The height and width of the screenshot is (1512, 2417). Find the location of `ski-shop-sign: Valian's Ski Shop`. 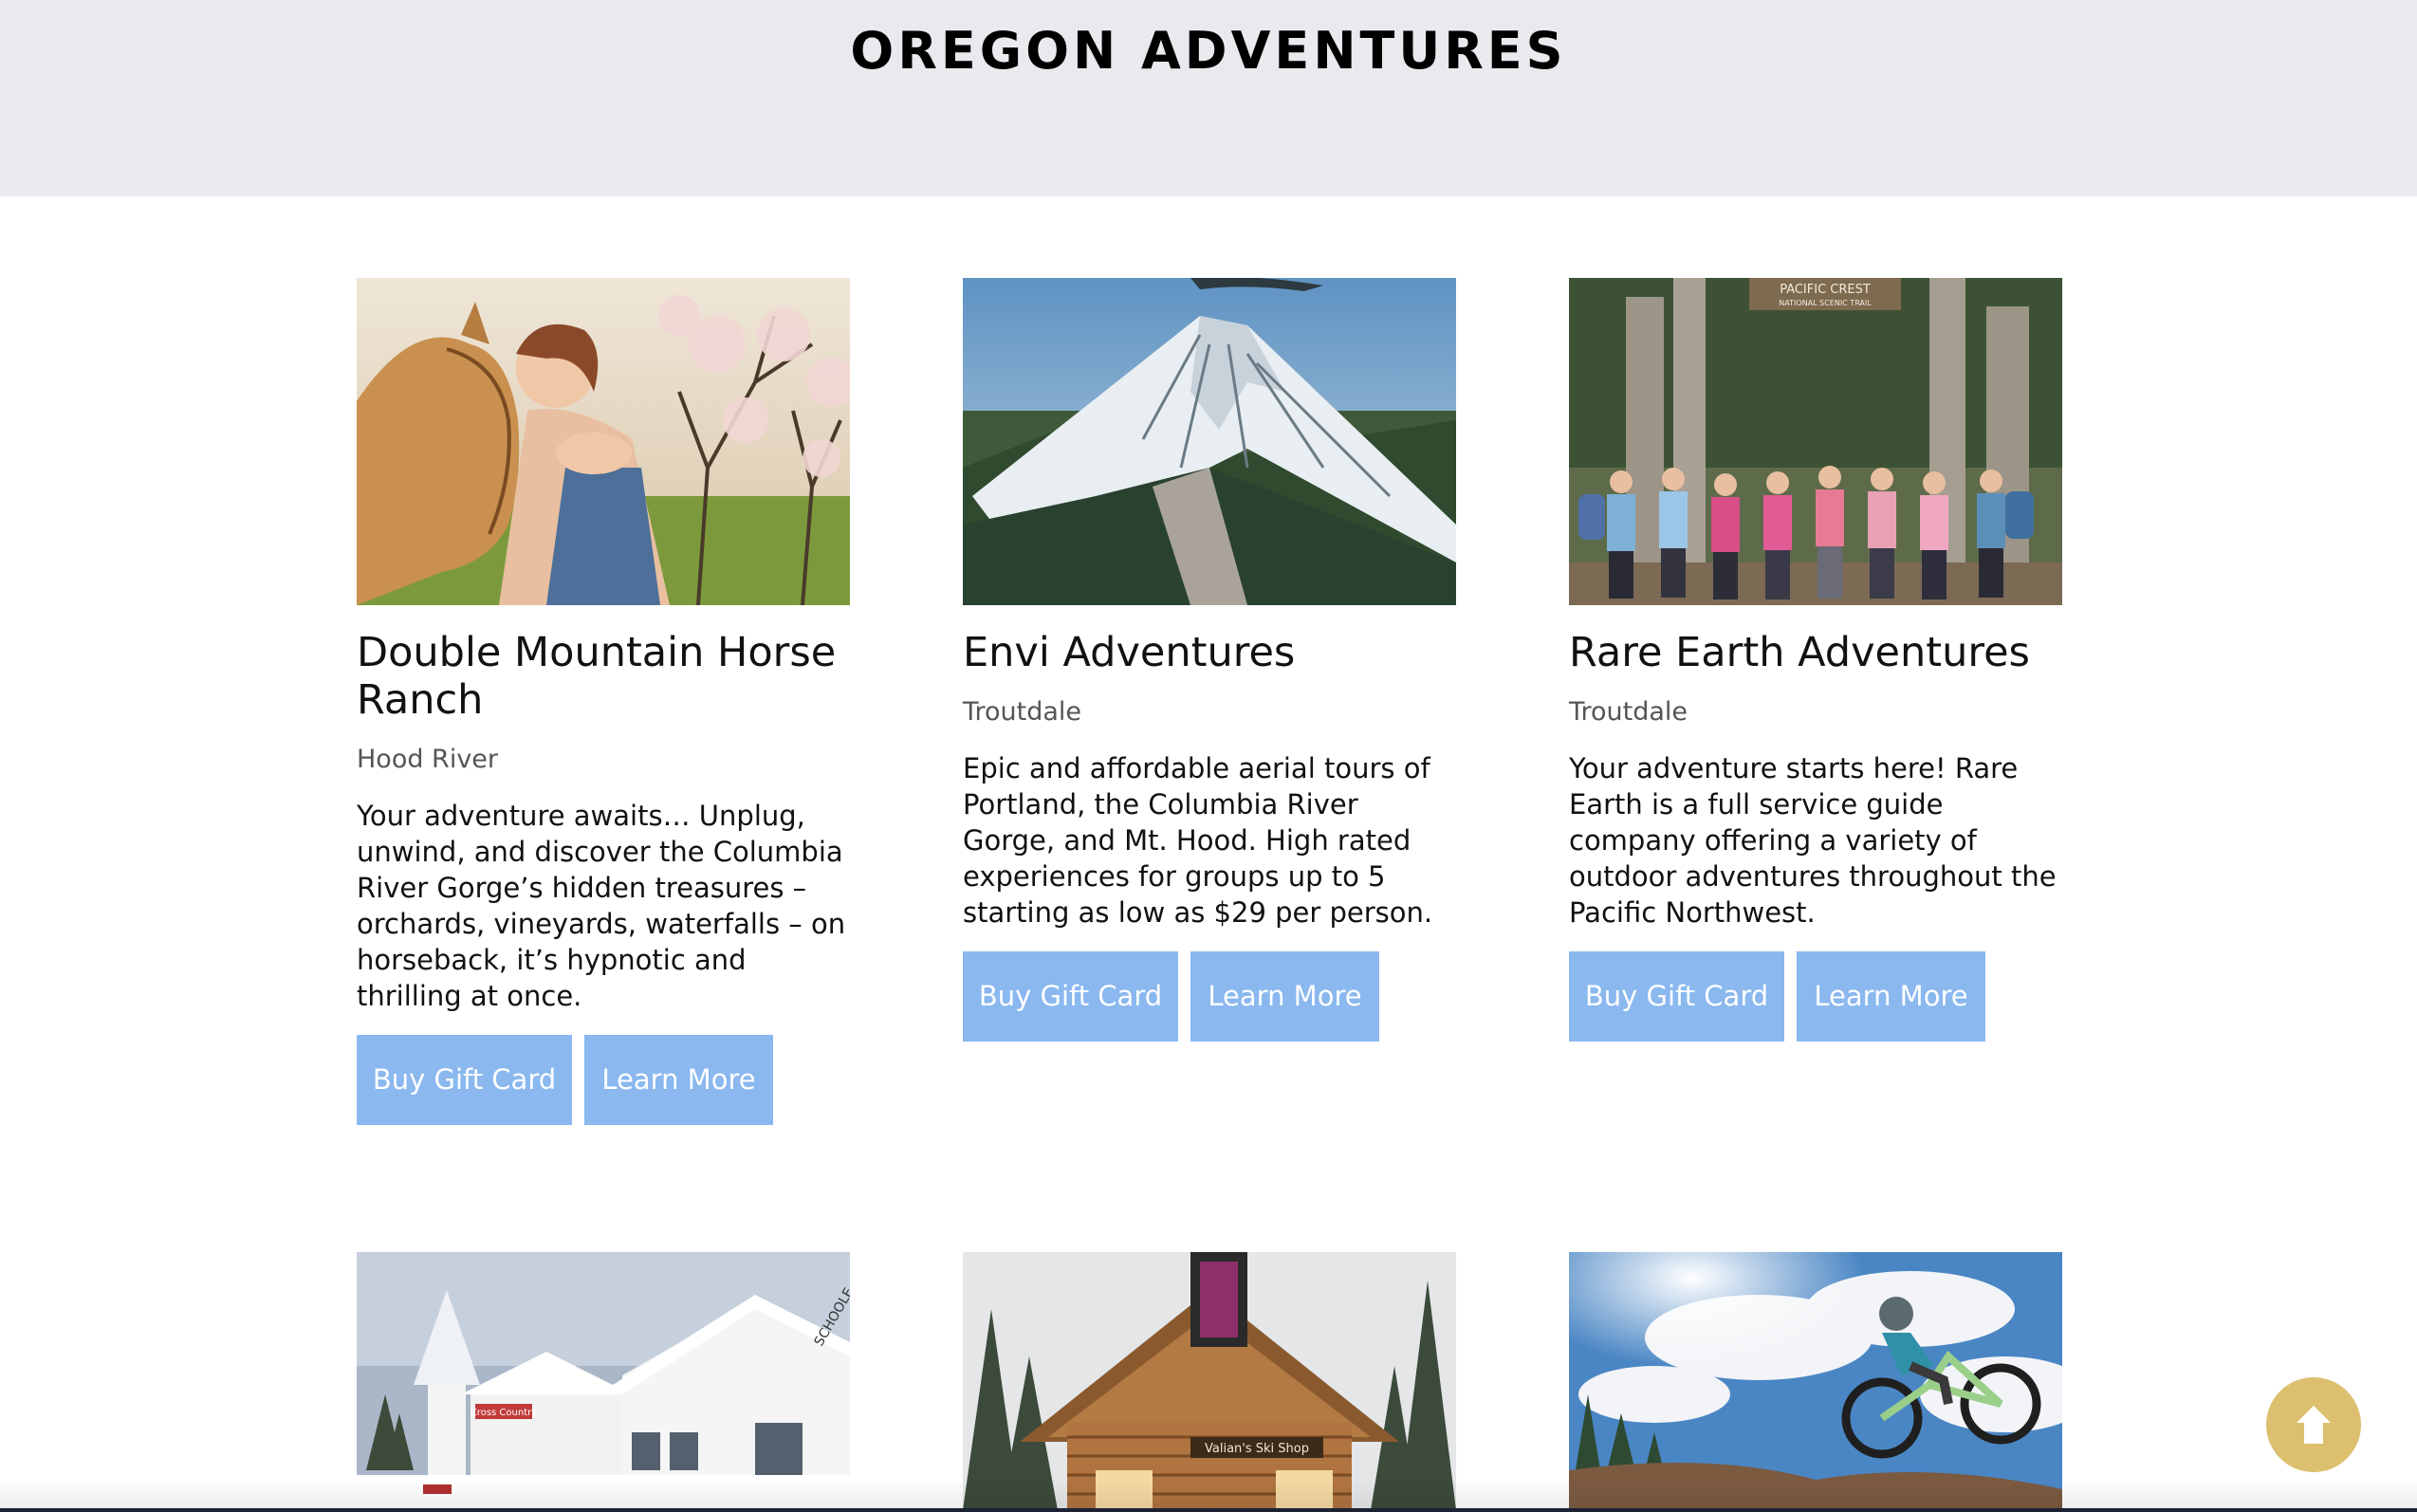

ski-shop-sign: Valian's Ski Shop is located at coordinates (1257, 1449).